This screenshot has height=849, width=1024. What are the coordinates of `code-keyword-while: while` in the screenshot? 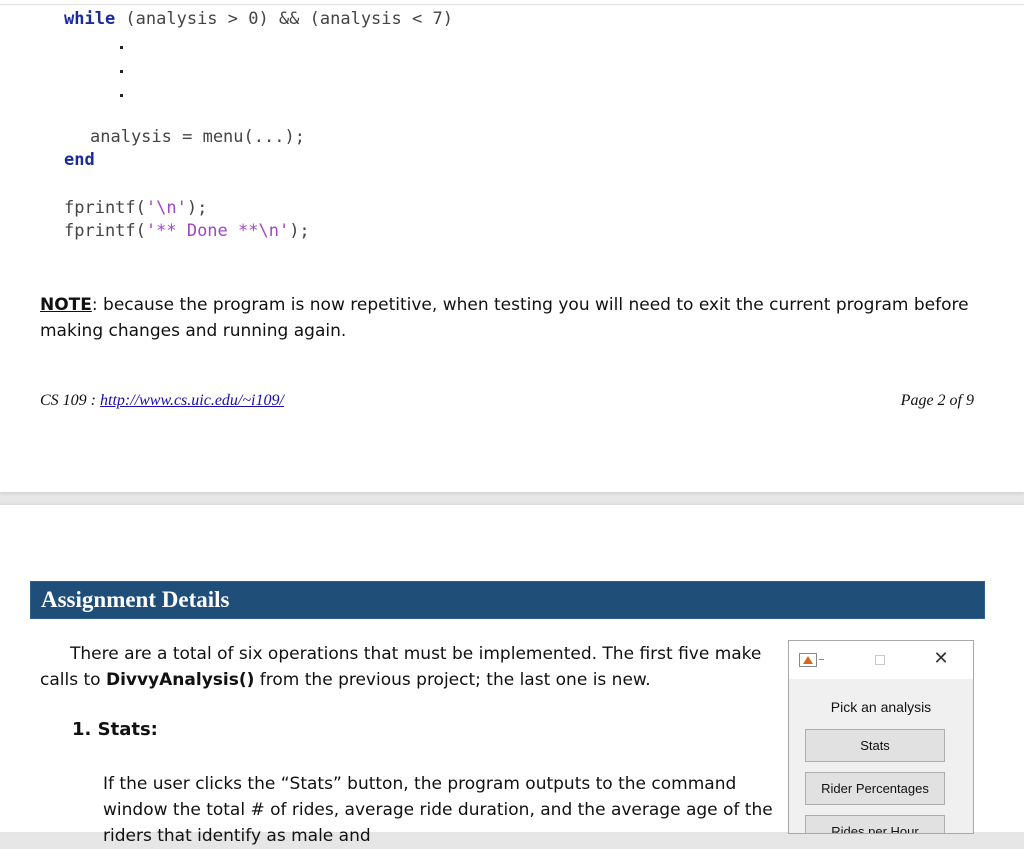 It's located at (90, 19).